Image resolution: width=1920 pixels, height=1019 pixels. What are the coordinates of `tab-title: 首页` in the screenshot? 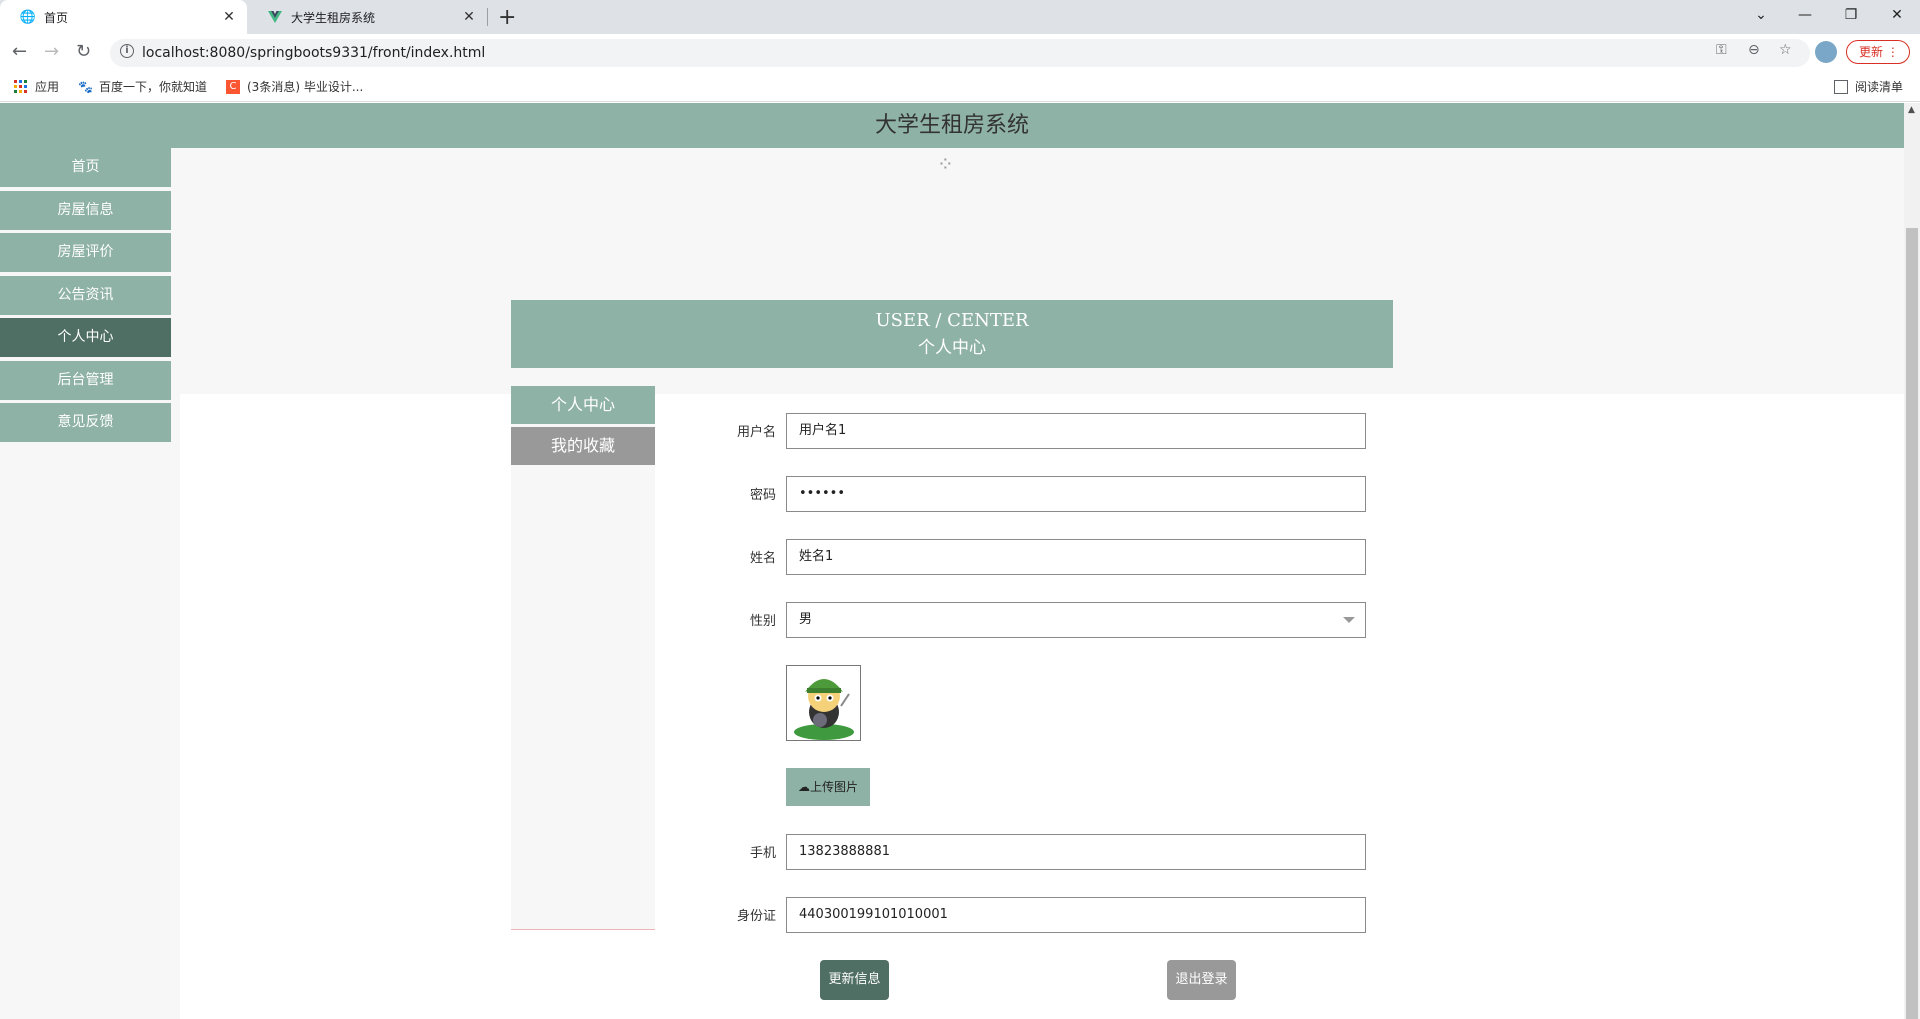 It's located at (56, 17).